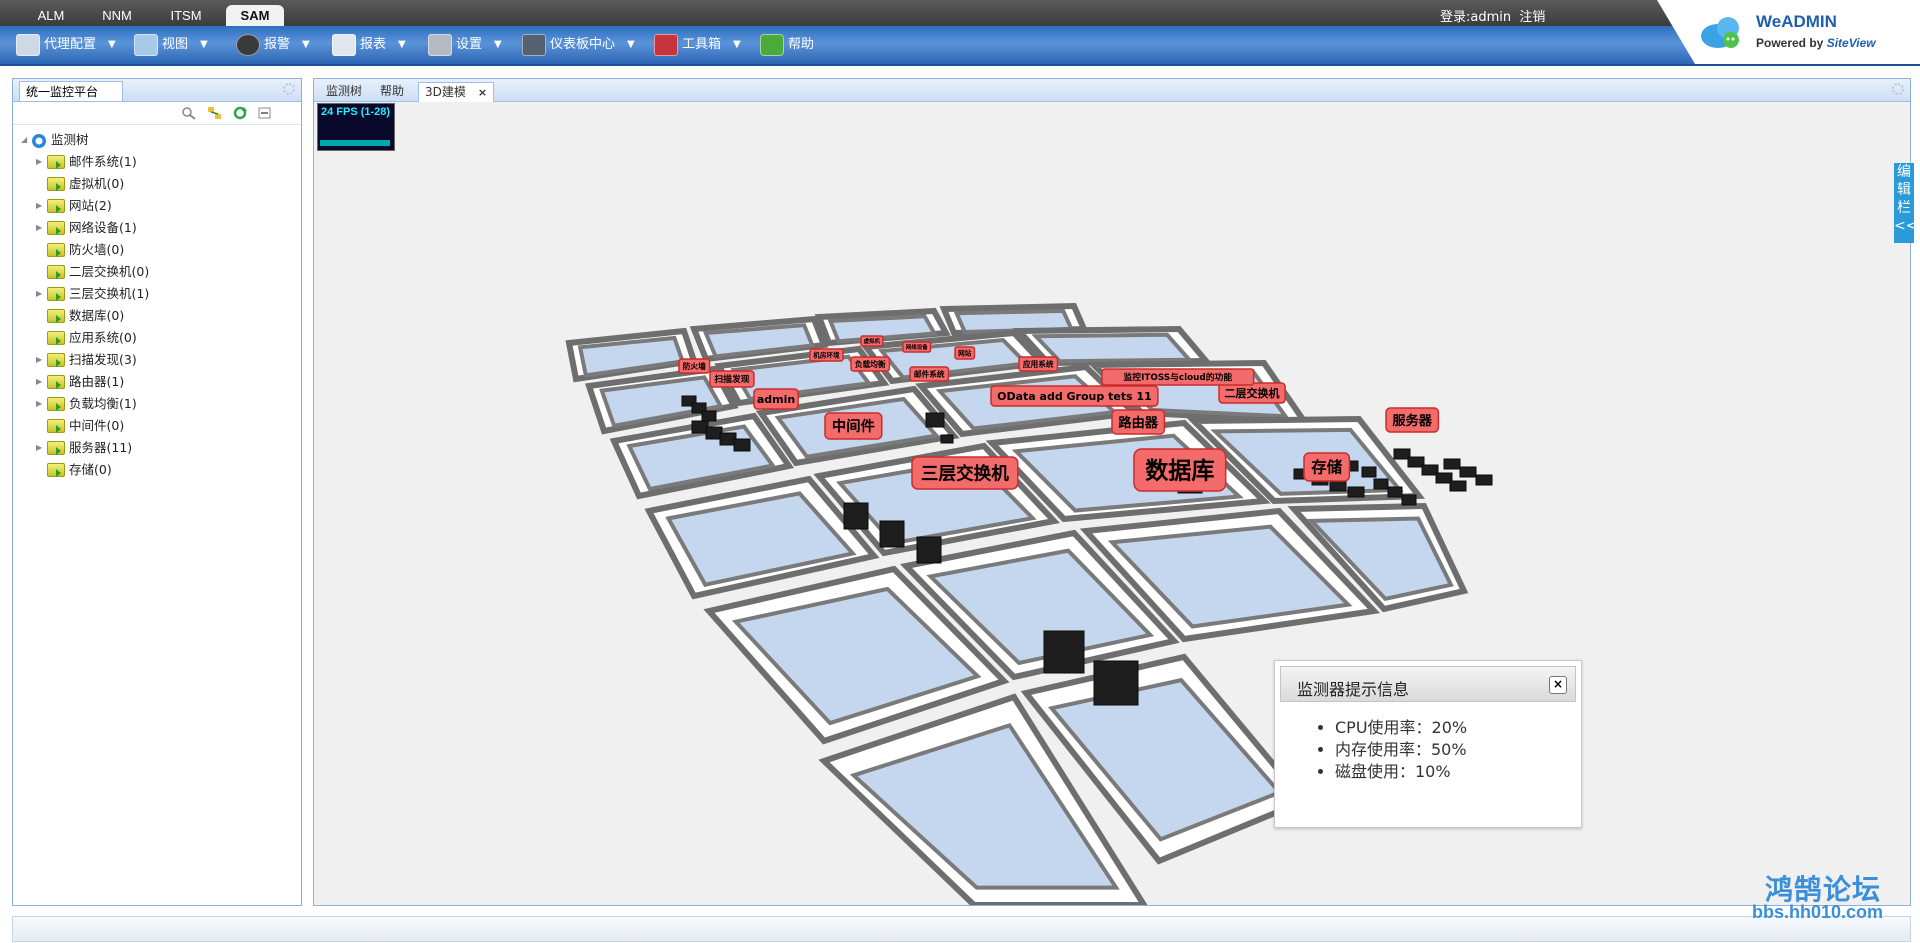 Image resolution: width=1920 pixels, height=943 pixels. What do you see at coordinates (732, 379) in the screenshot?
I see `scene-label: 扫描发现` at bounding box center [732, 379].